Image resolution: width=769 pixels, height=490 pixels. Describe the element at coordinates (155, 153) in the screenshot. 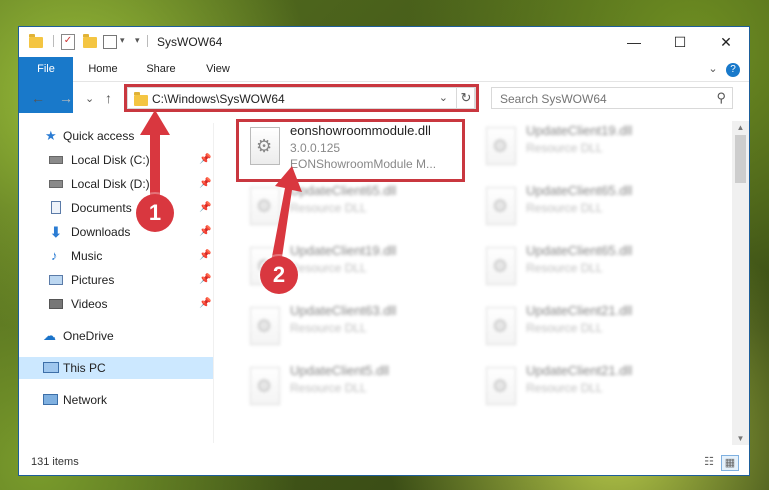

I see `arrow-one` at that location.